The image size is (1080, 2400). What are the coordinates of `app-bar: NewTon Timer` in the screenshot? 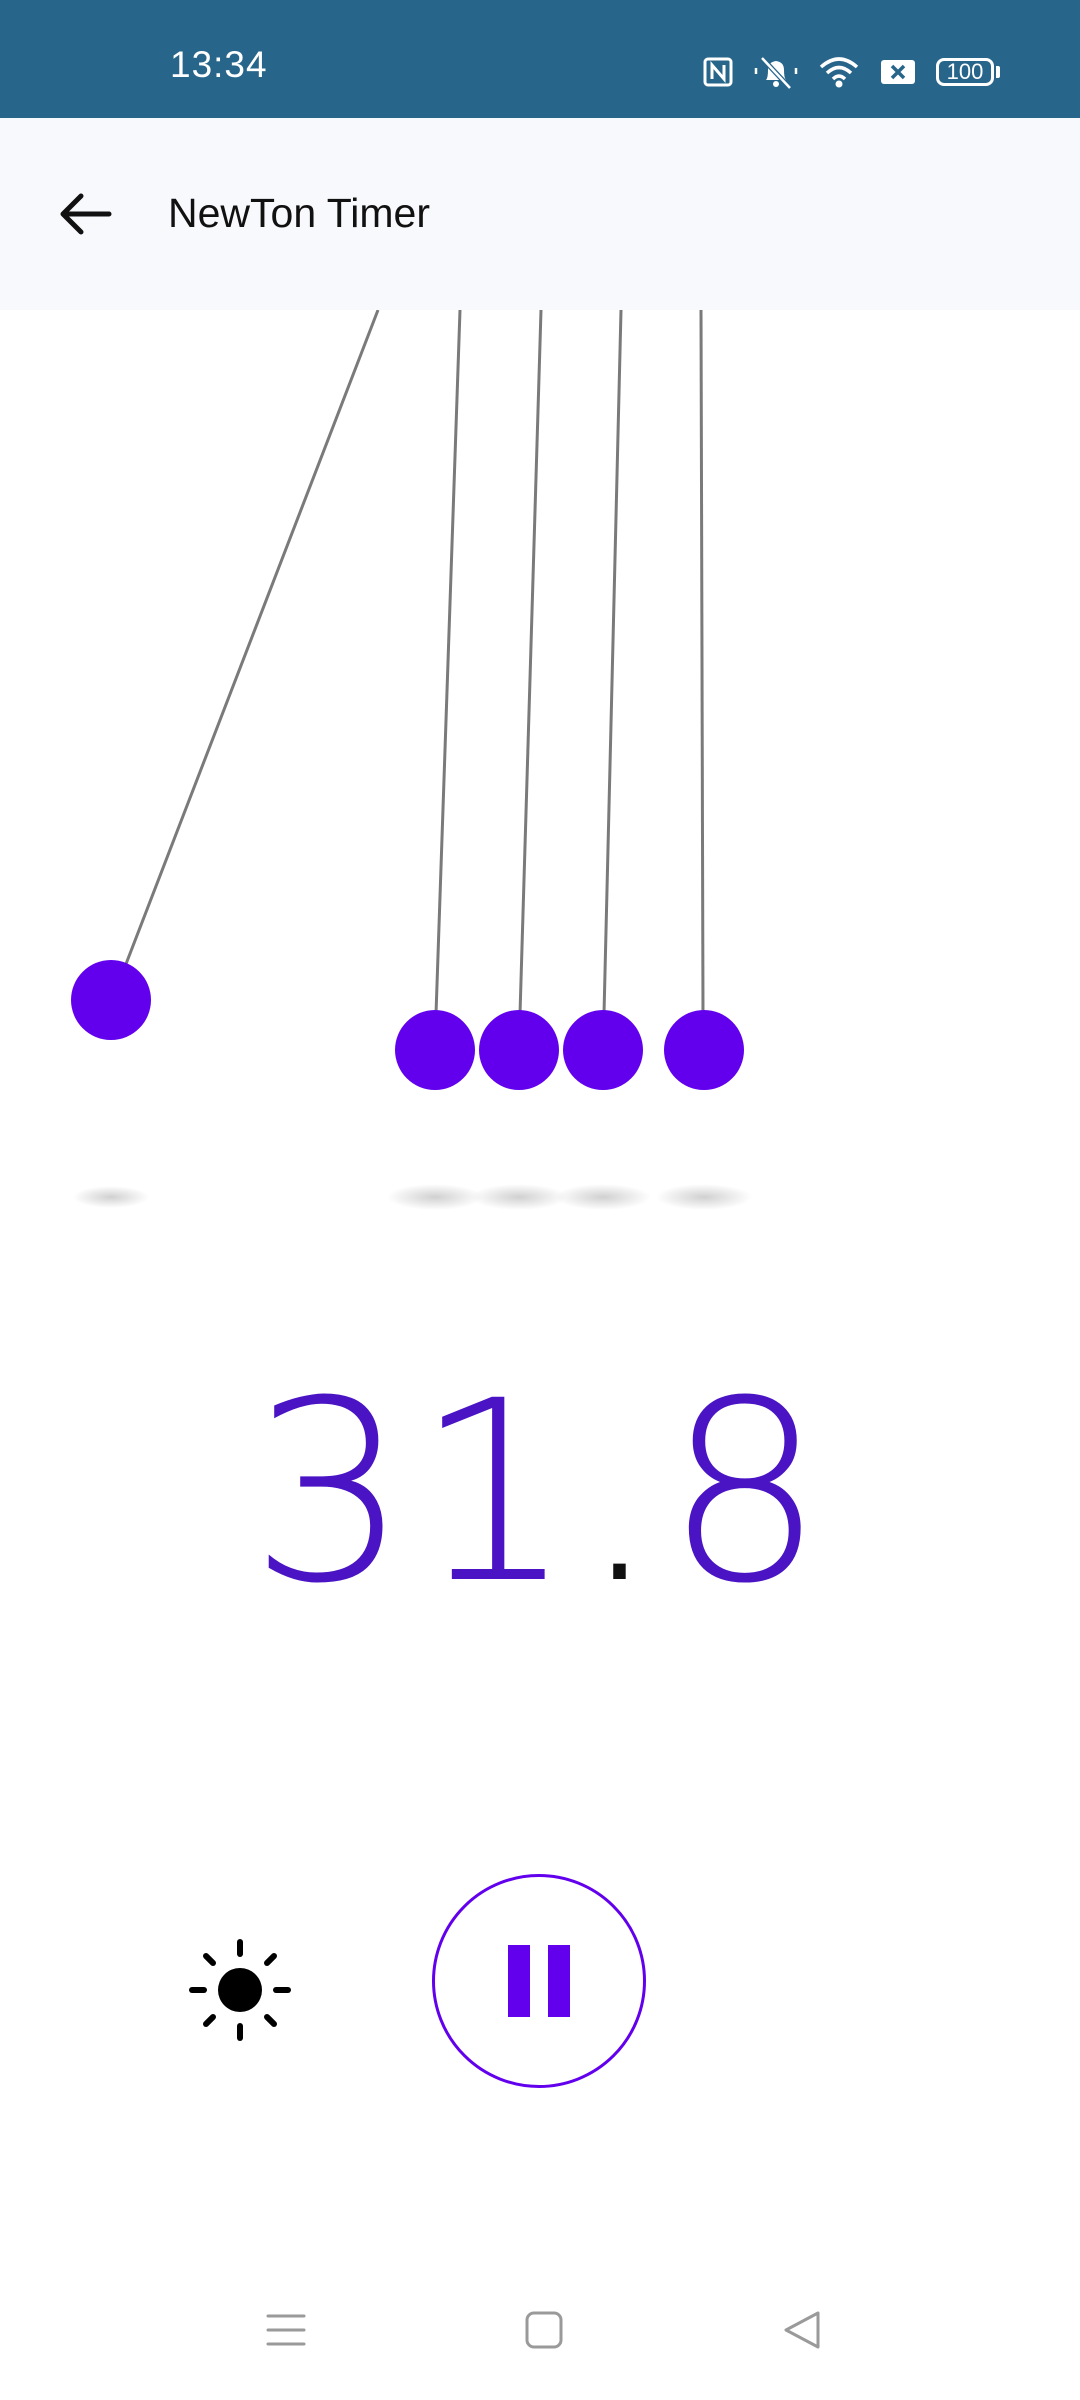 It's located at (540, 214).